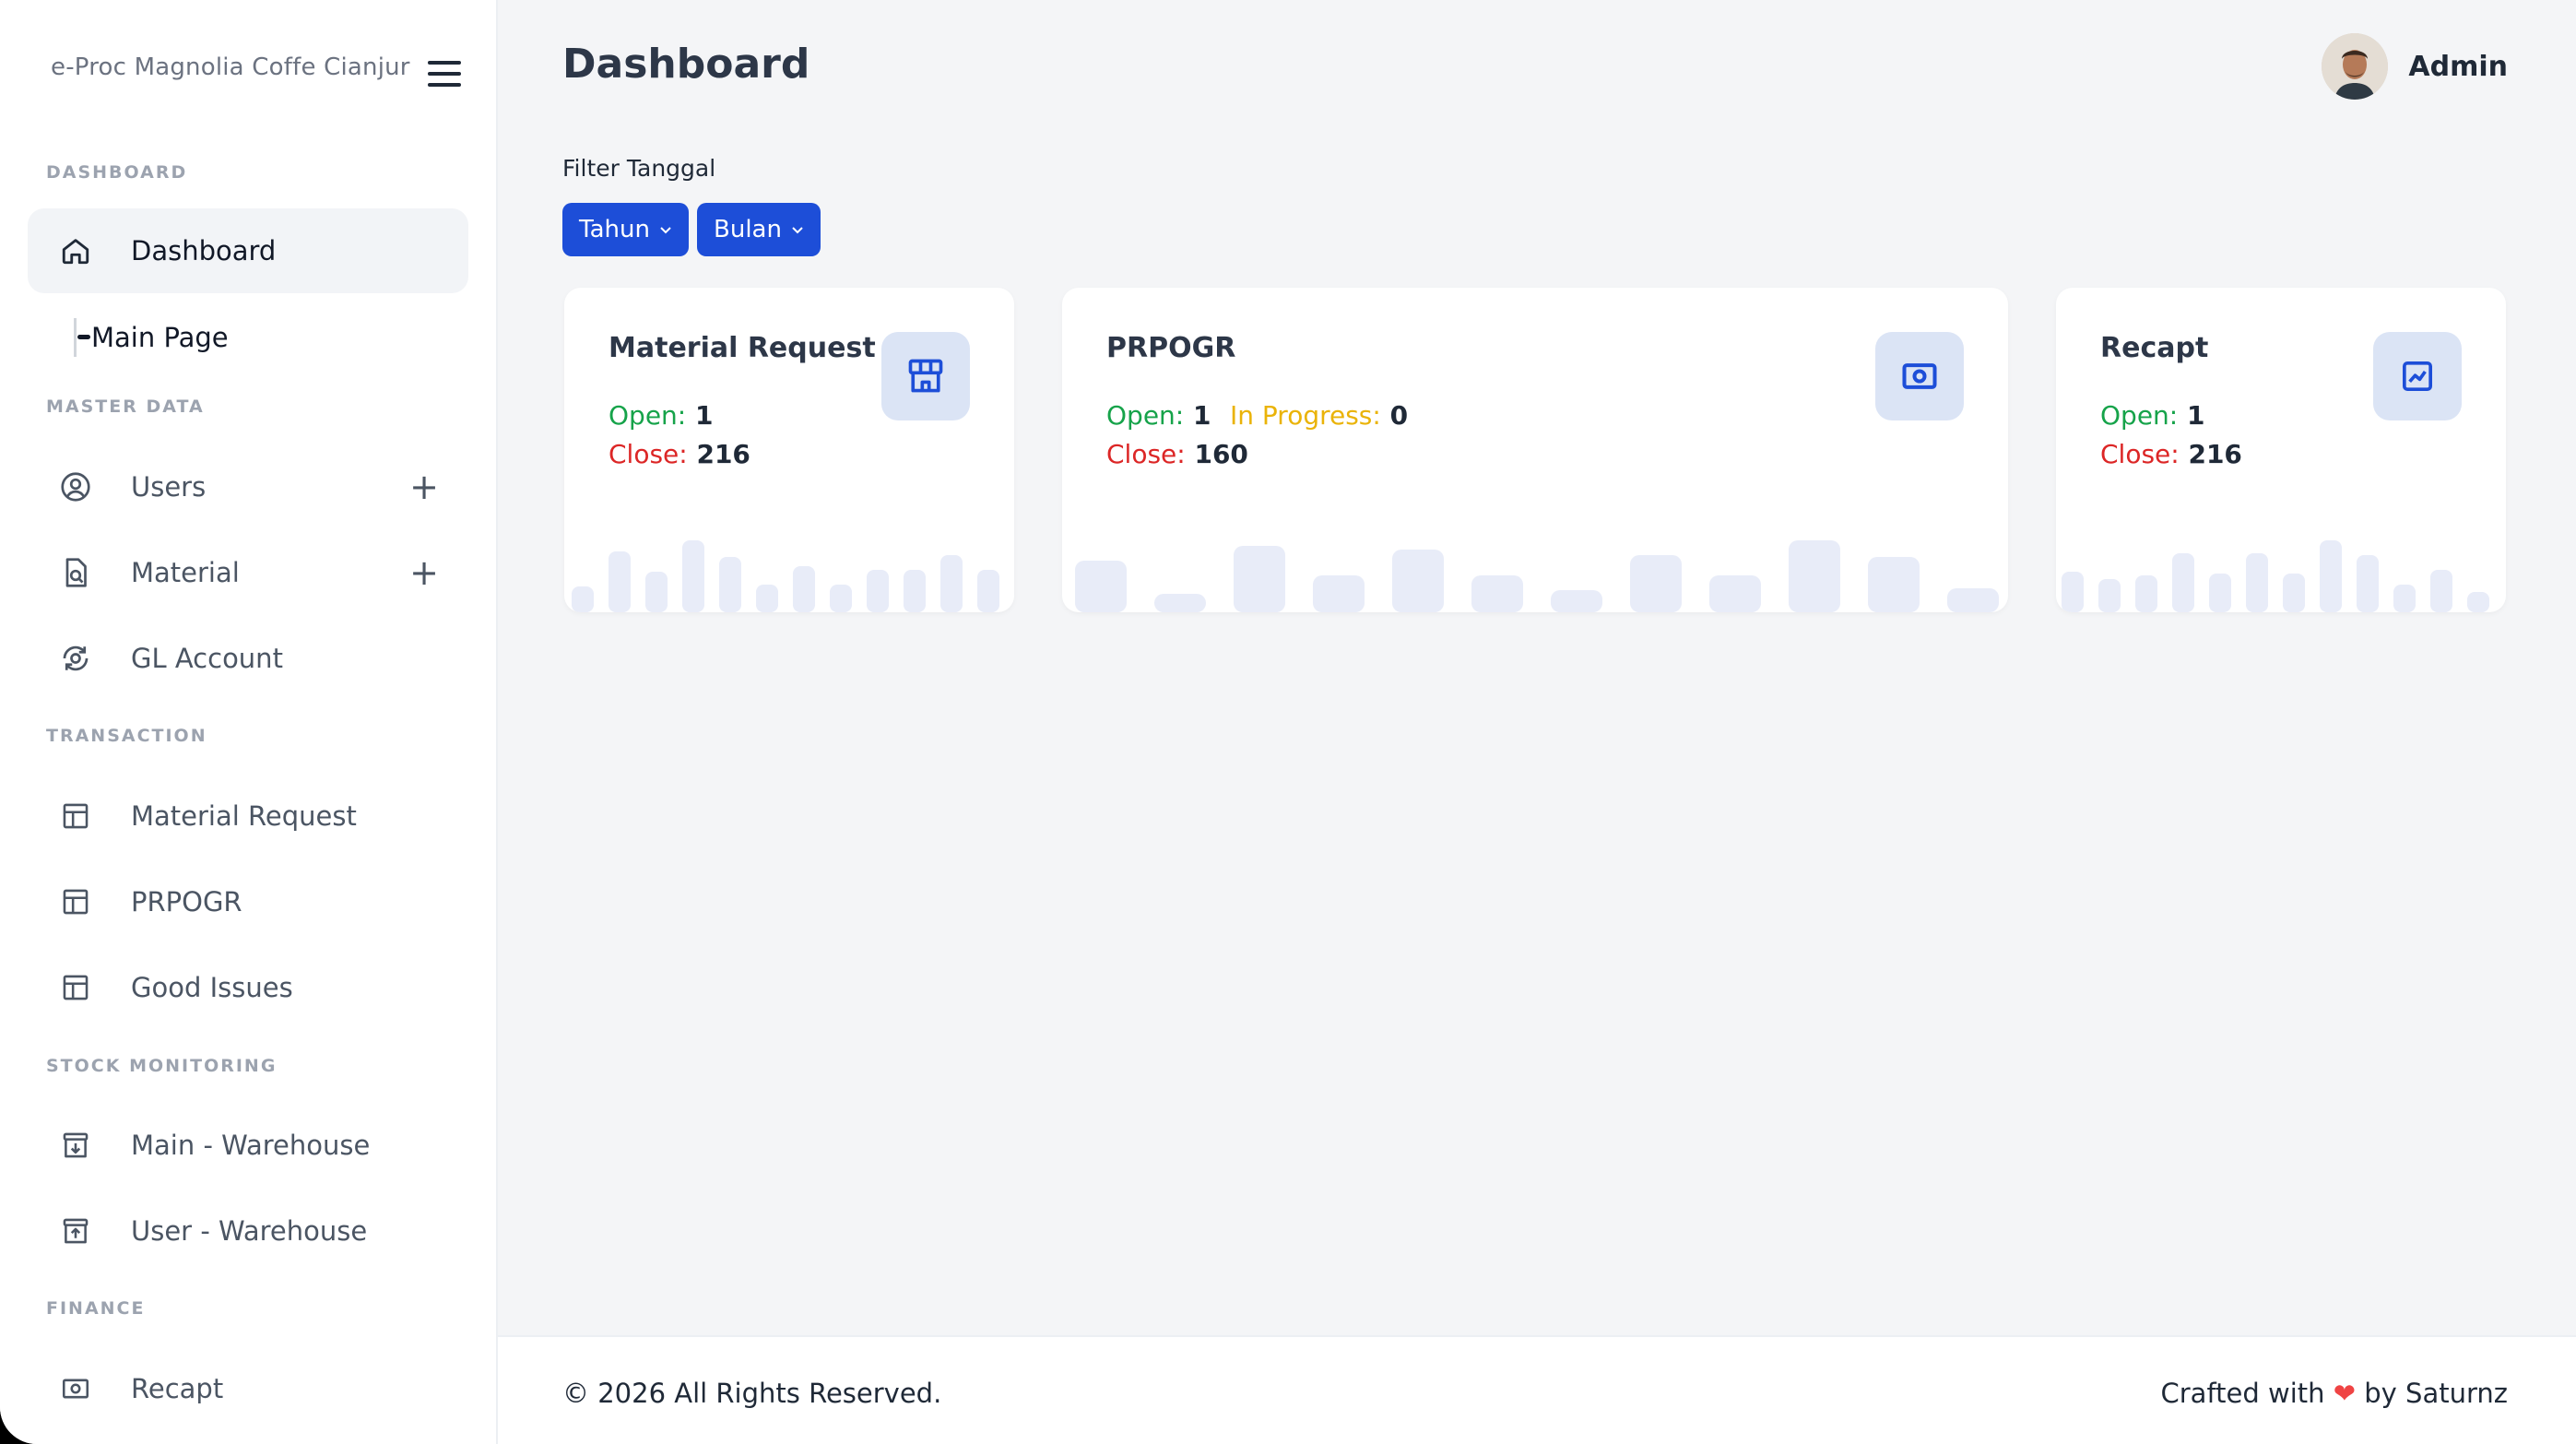 The width and height of the screenshot is (2576, 1444). I want to click on sidebar-item-label: Material Request, so click(244, 816).